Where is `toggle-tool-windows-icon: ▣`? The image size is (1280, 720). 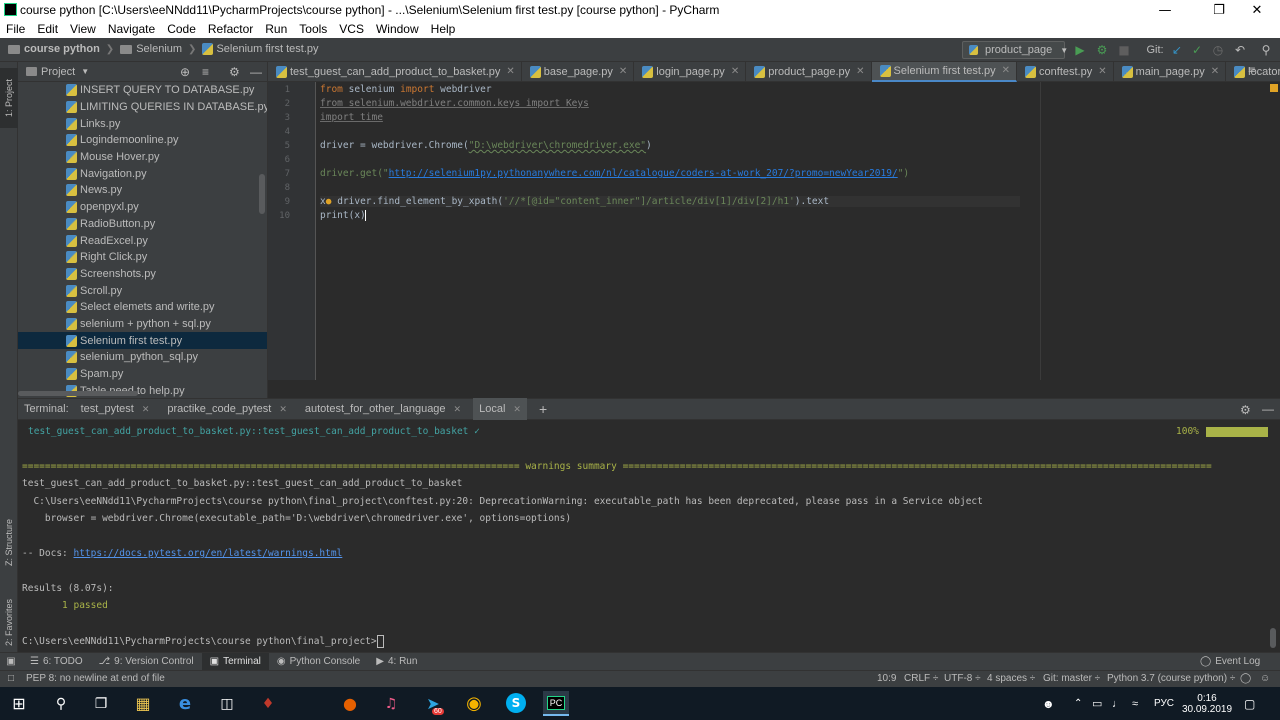
toggle-tool-windows-icon: ▣ is located at coordinates (11, 661).